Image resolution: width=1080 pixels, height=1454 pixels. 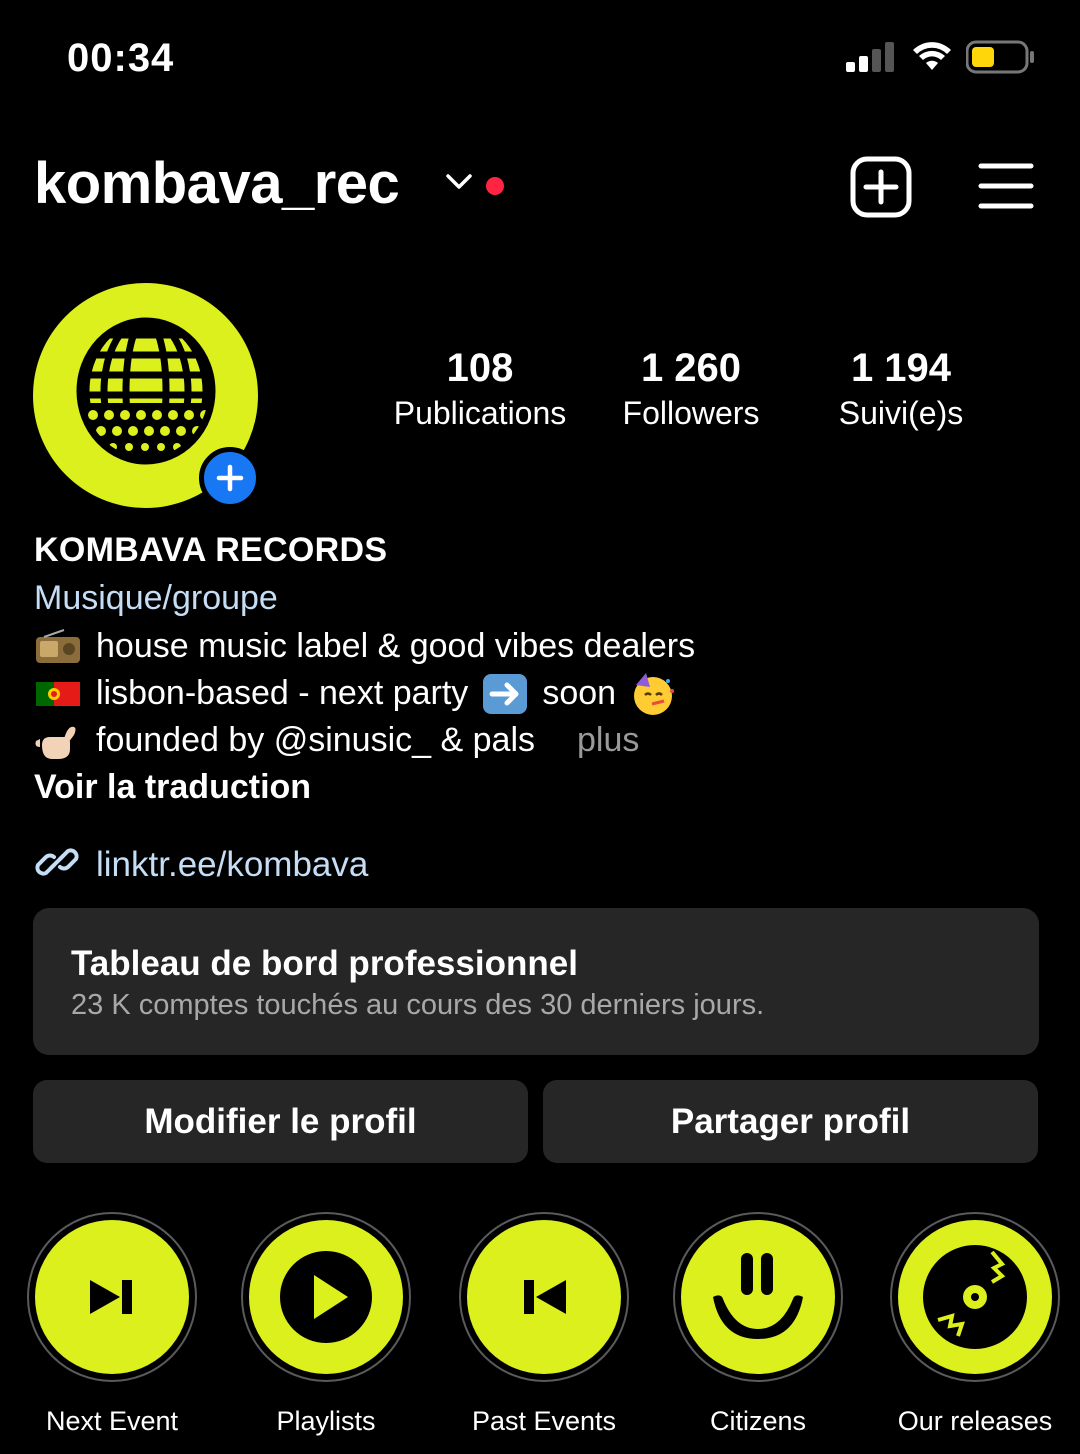 I want to click on highlight-label: Past Events, so click(x=544, y=1421).